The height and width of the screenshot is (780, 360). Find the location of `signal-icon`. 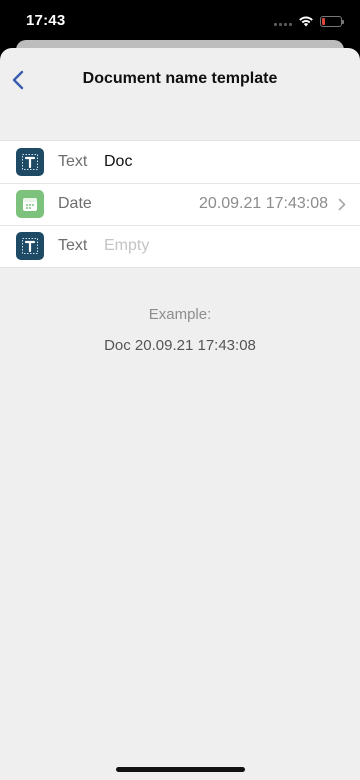

signal-icon is located at coordinates (283, 21).